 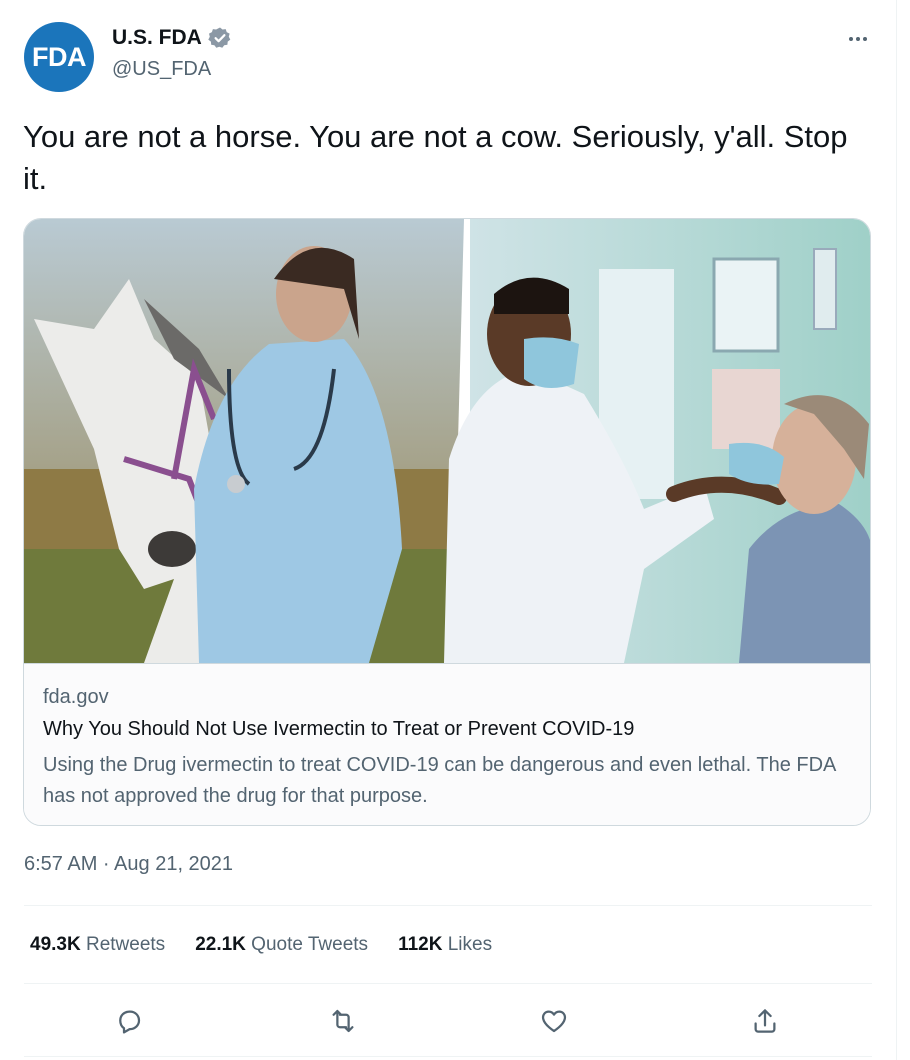 I want to click on reply-icon, so click(x=129, y=1021).